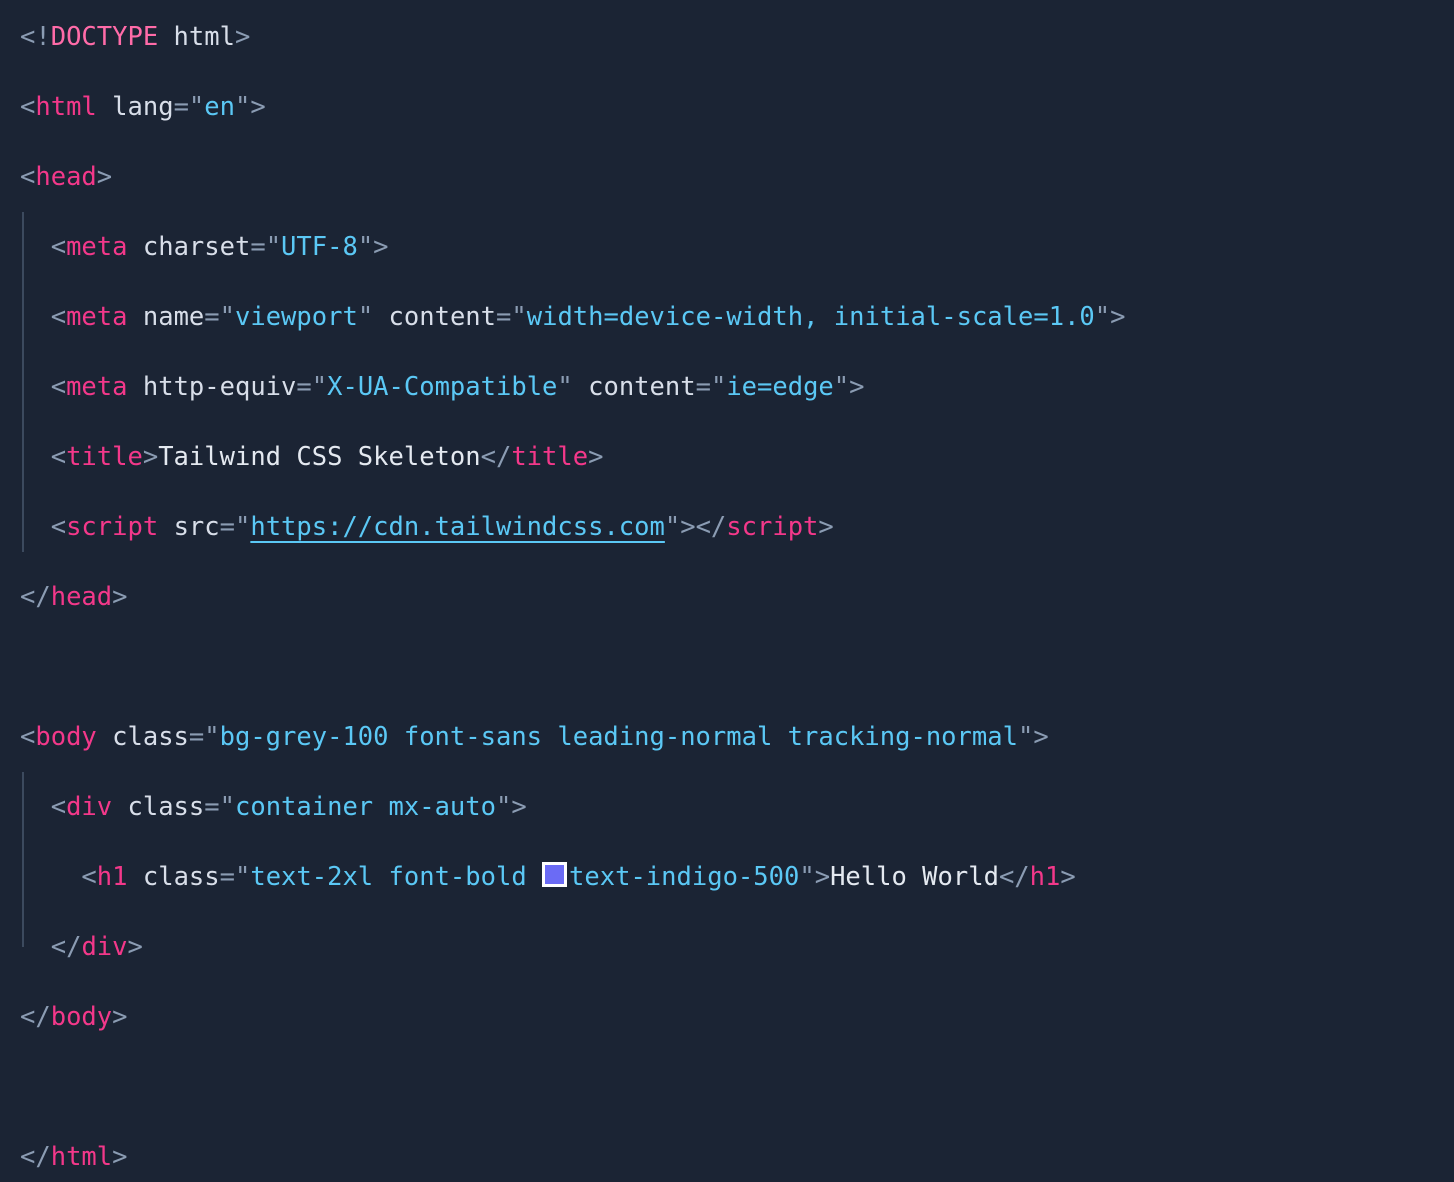 Image resolution: width=1454 pixels, height=1182 pixels. Describe the element at coordinates (319, 457) in the screenshot. I see `title-text: Tailwind CSS Skeleton` at that location.